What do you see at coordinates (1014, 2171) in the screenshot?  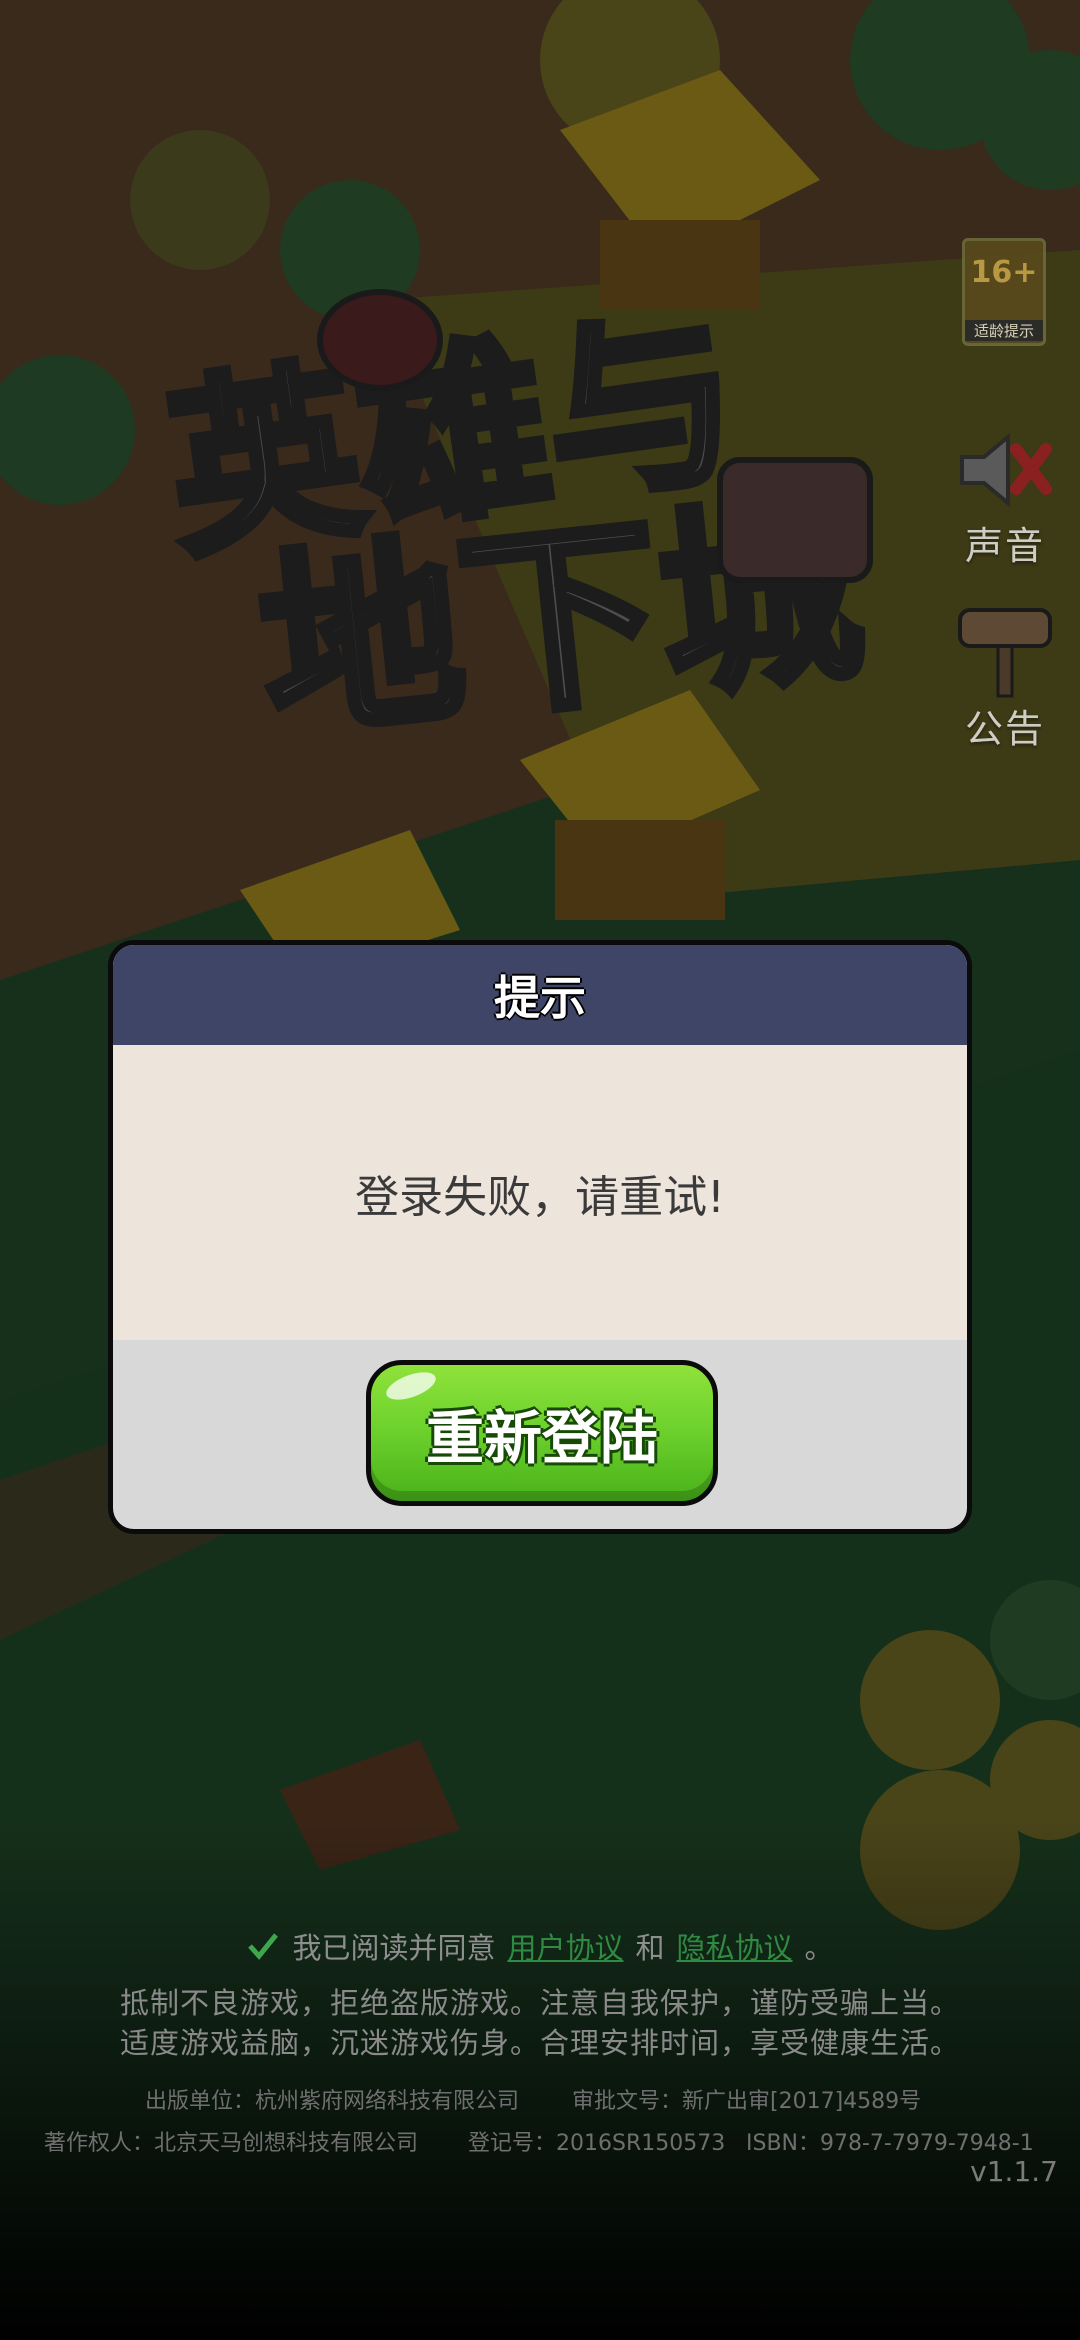 I see `version-label: v1.1.7` at bounding box center [1014, 2171].